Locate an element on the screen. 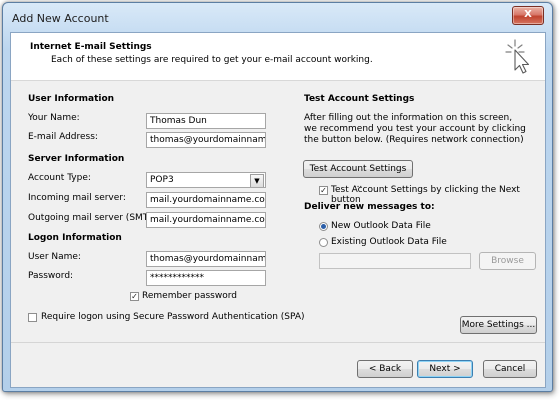 This screenshot has width=560, height=400. user-name-label: User Name: is located at coordinates (54, 257).